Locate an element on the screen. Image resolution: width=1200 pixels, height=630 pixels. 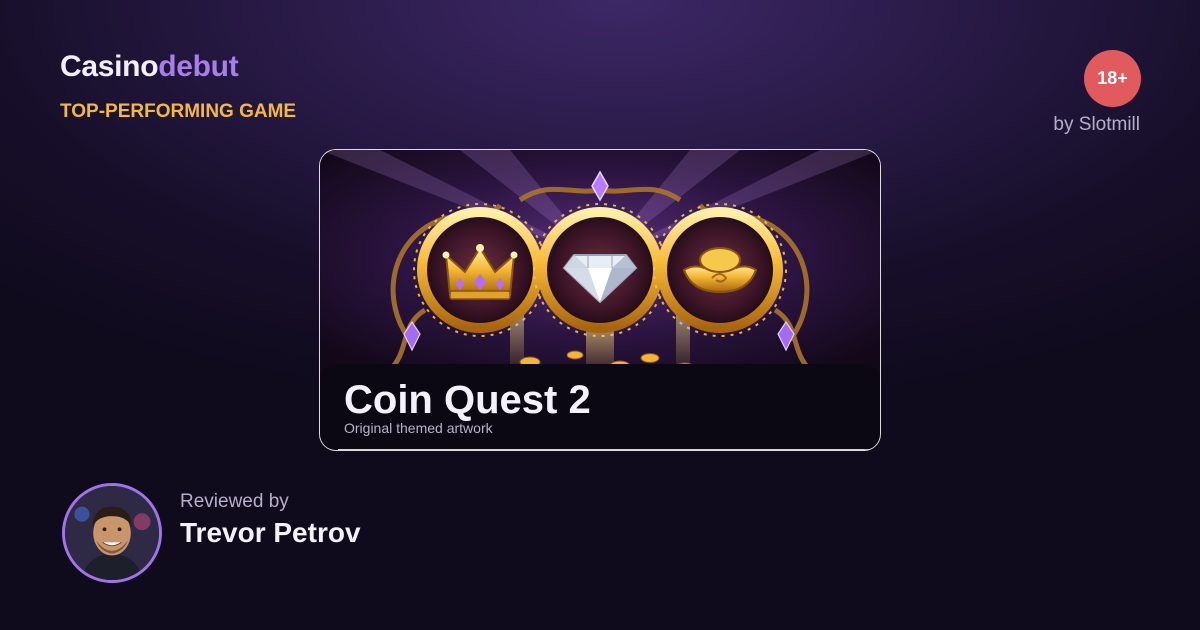
brand-name-part1: Casino is located at coordinates (109, 66).